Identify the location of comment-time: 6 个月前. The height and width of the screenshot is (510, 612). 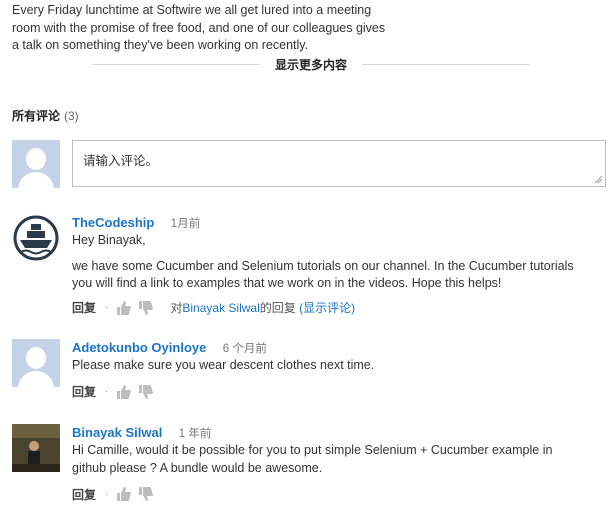
(244, 349).